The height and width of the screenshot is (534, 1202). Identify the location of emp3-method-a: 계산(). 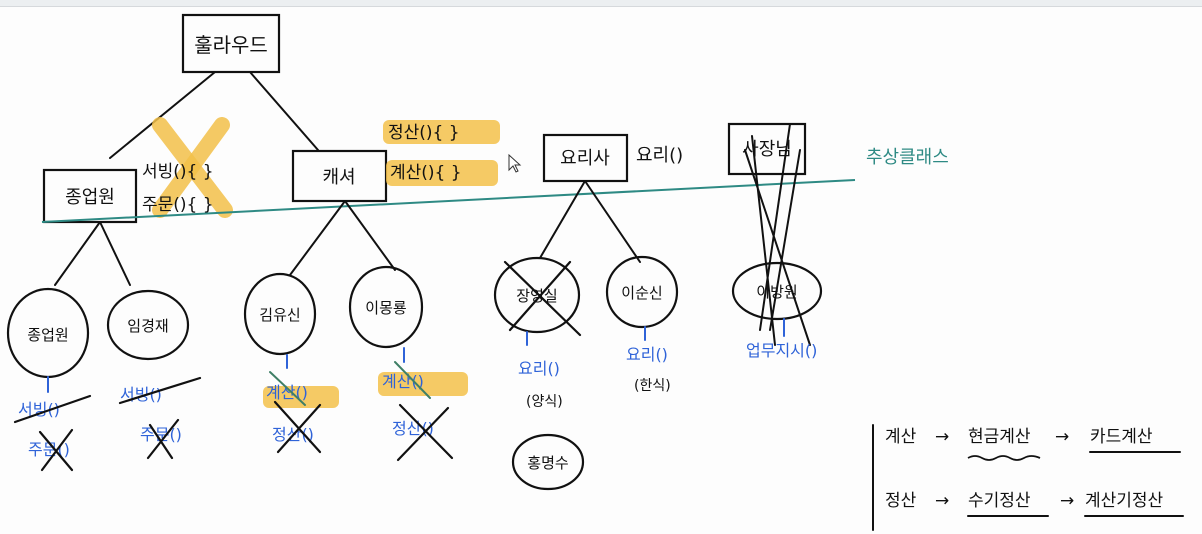
(287, 392).